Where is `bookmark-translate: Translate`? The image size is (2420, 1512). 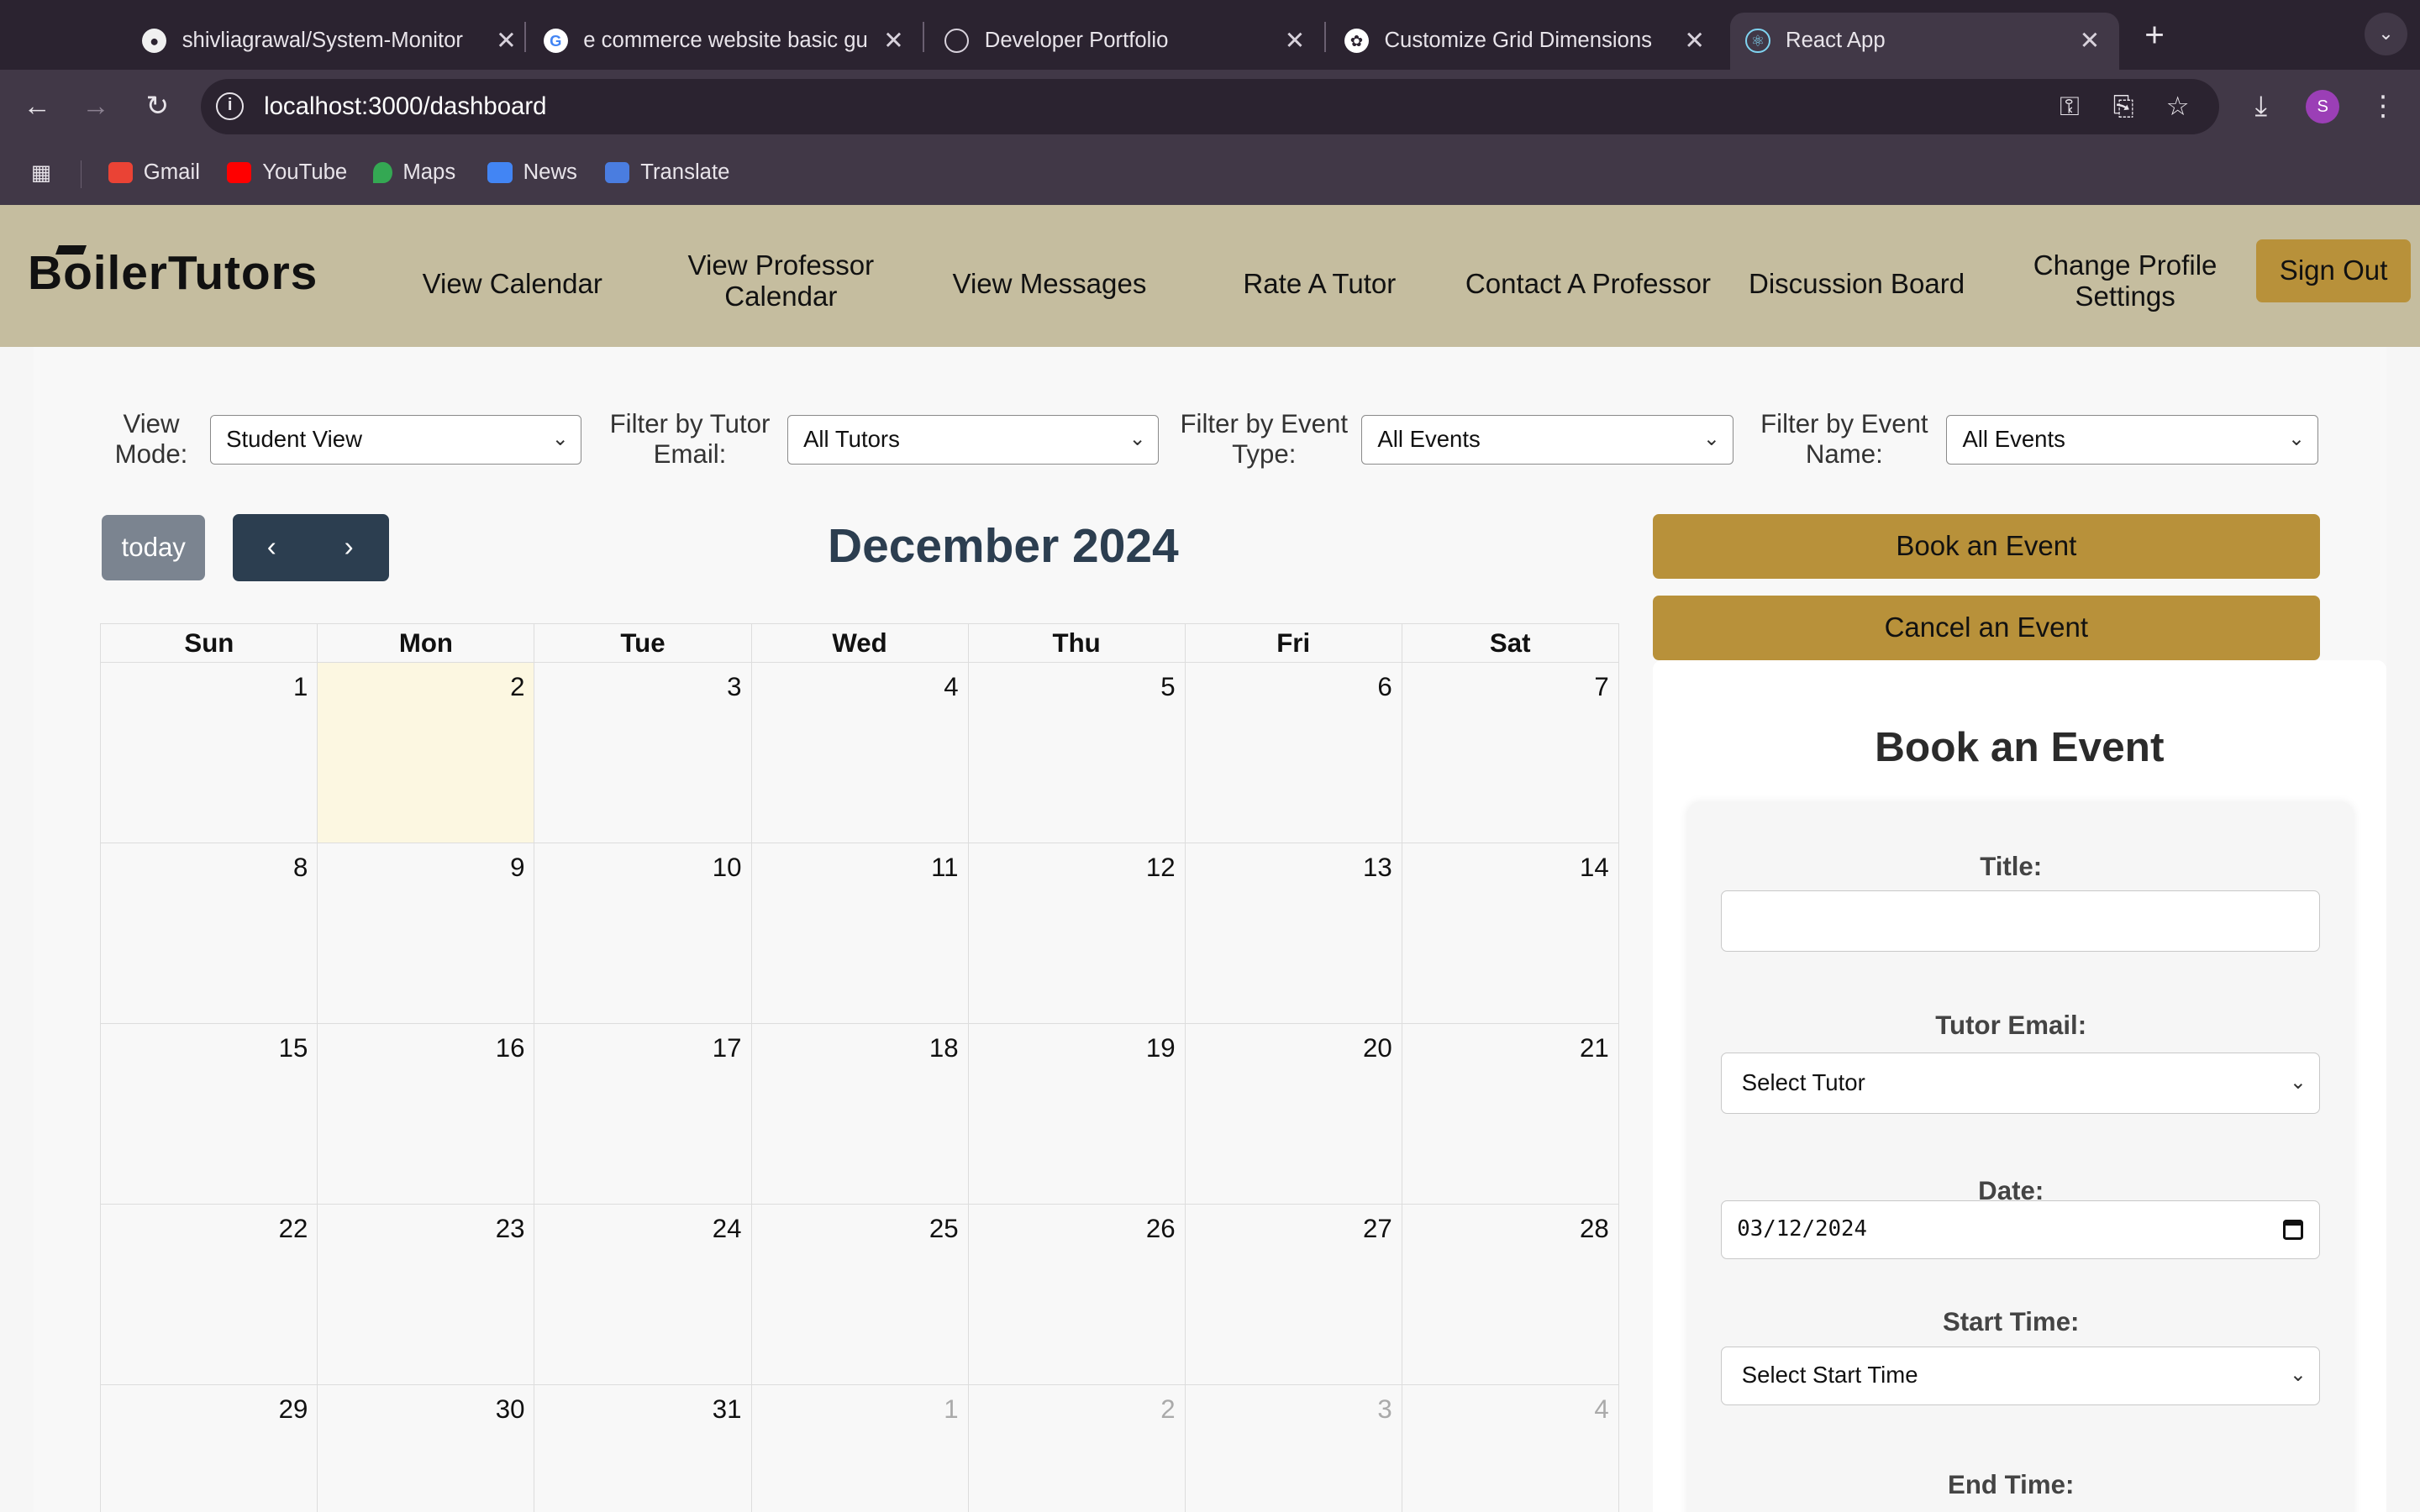
bookmark-translate: Translate is located at coordinates (666, 172).